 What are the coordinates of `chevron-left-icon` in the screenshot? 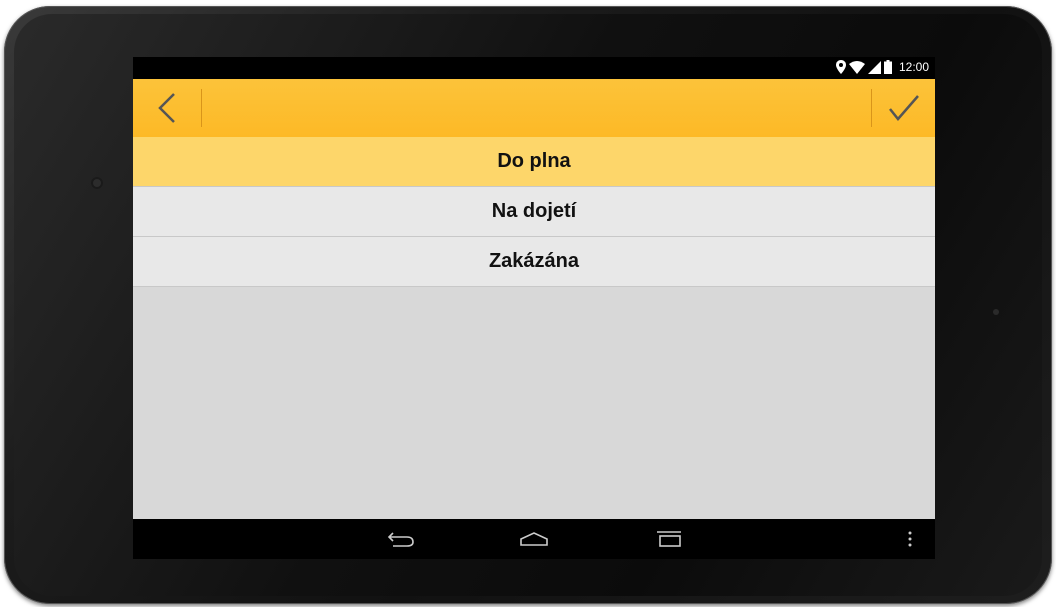 It's located at (166, 108).